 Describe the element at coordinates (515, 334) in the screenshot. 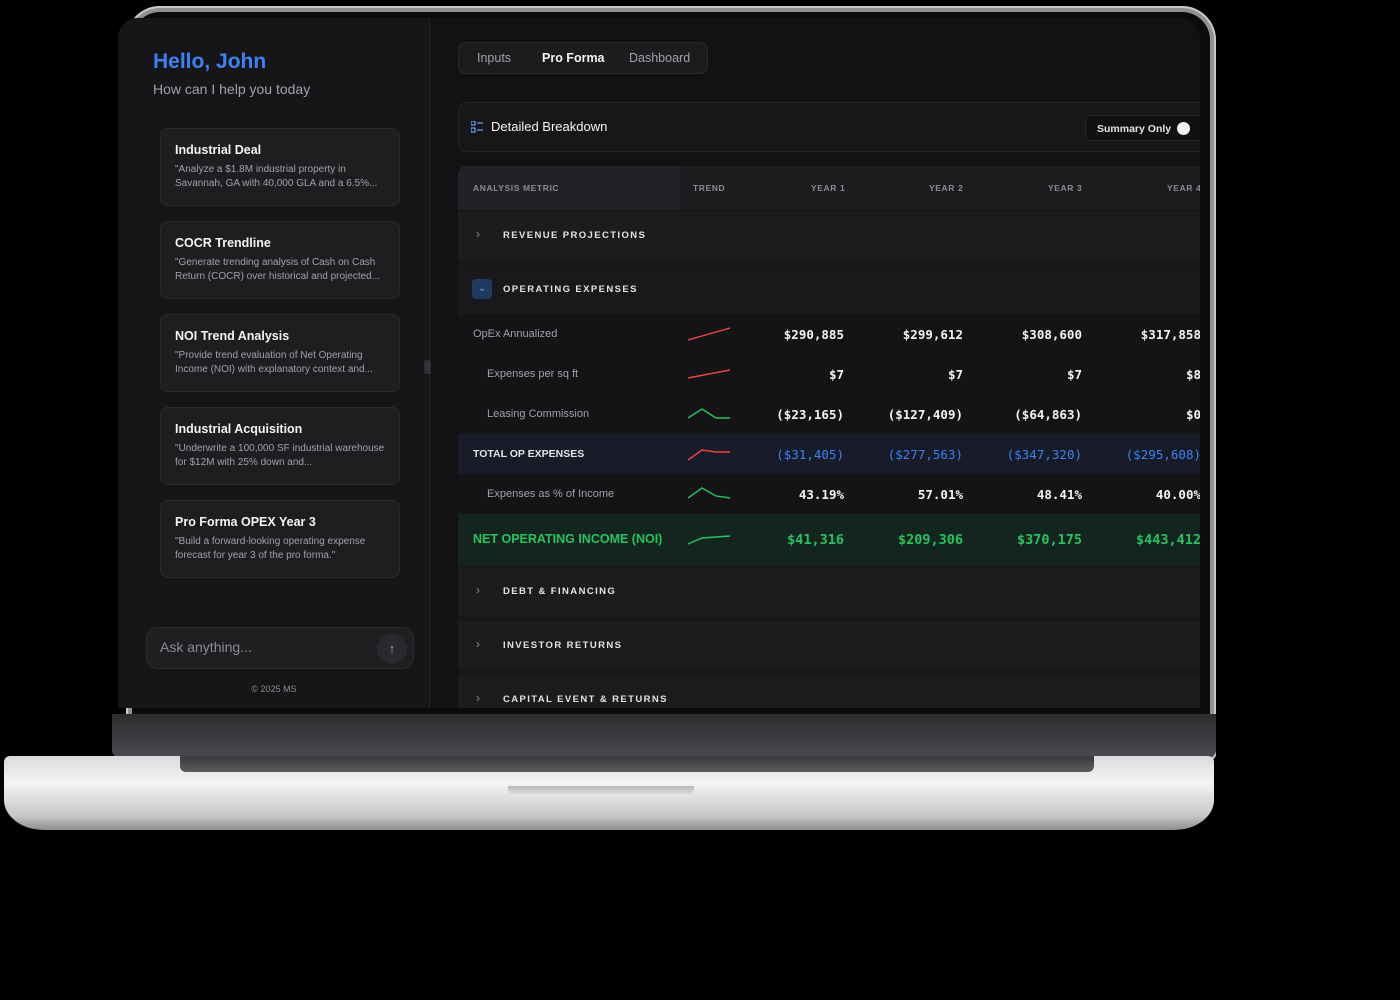

I see `row-label: OpEx Annualized` at that location.